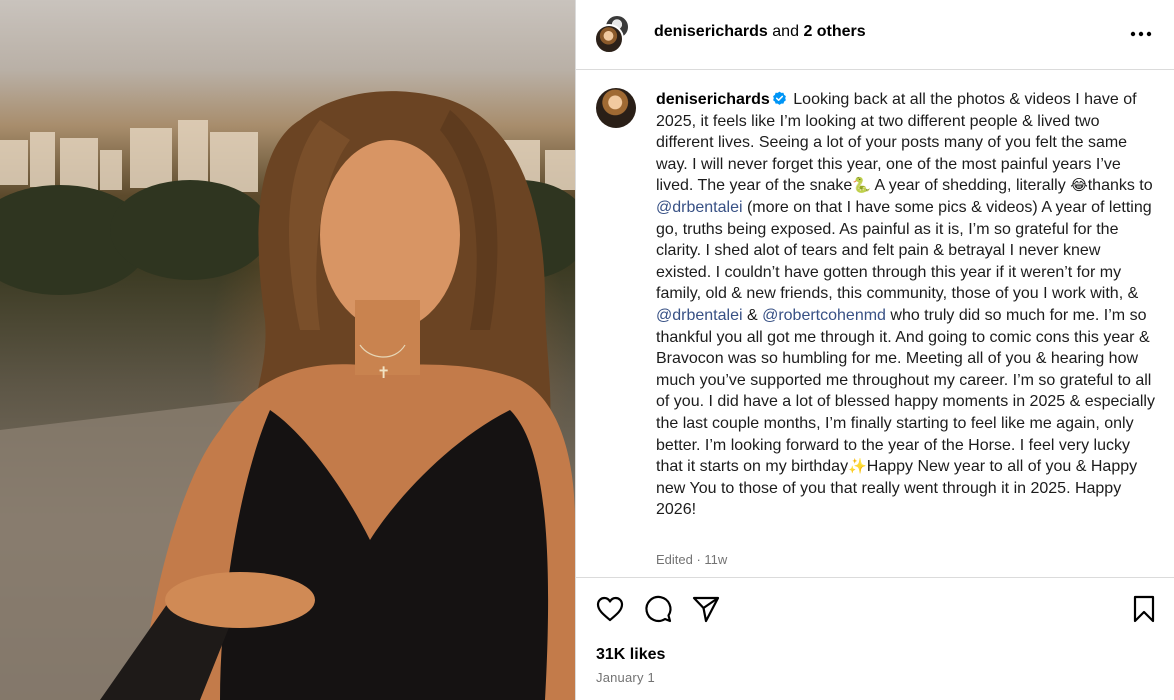  Describe the element at coordinates (970, 186) in the screenshot. I see `caption-part: A year of shedding, literally` at that location.